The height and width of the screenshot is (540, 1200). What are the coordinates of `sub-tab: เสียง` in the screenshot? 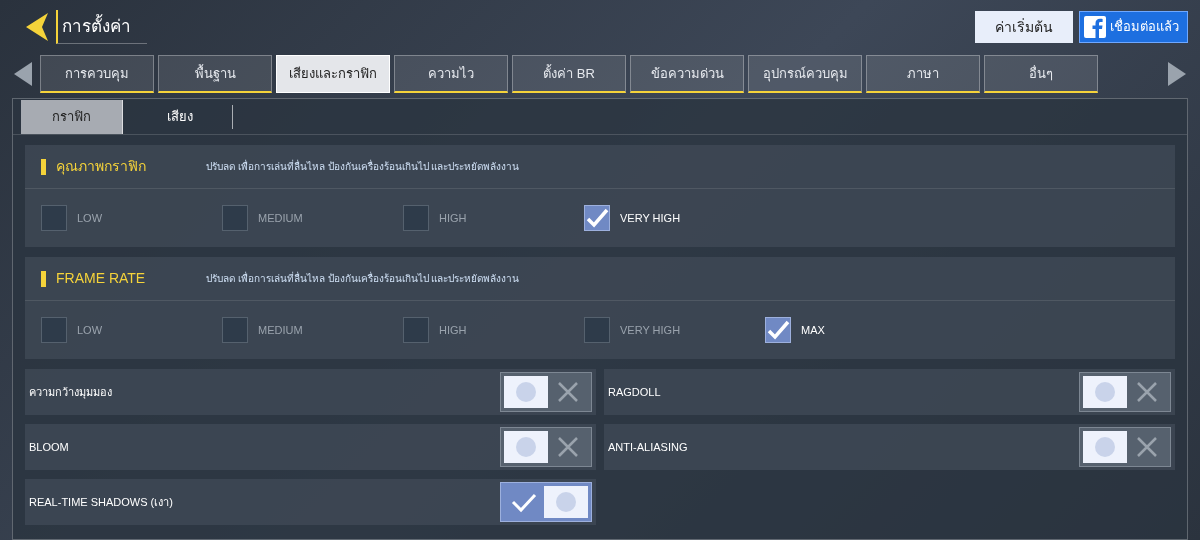 It's located at (180, 116).